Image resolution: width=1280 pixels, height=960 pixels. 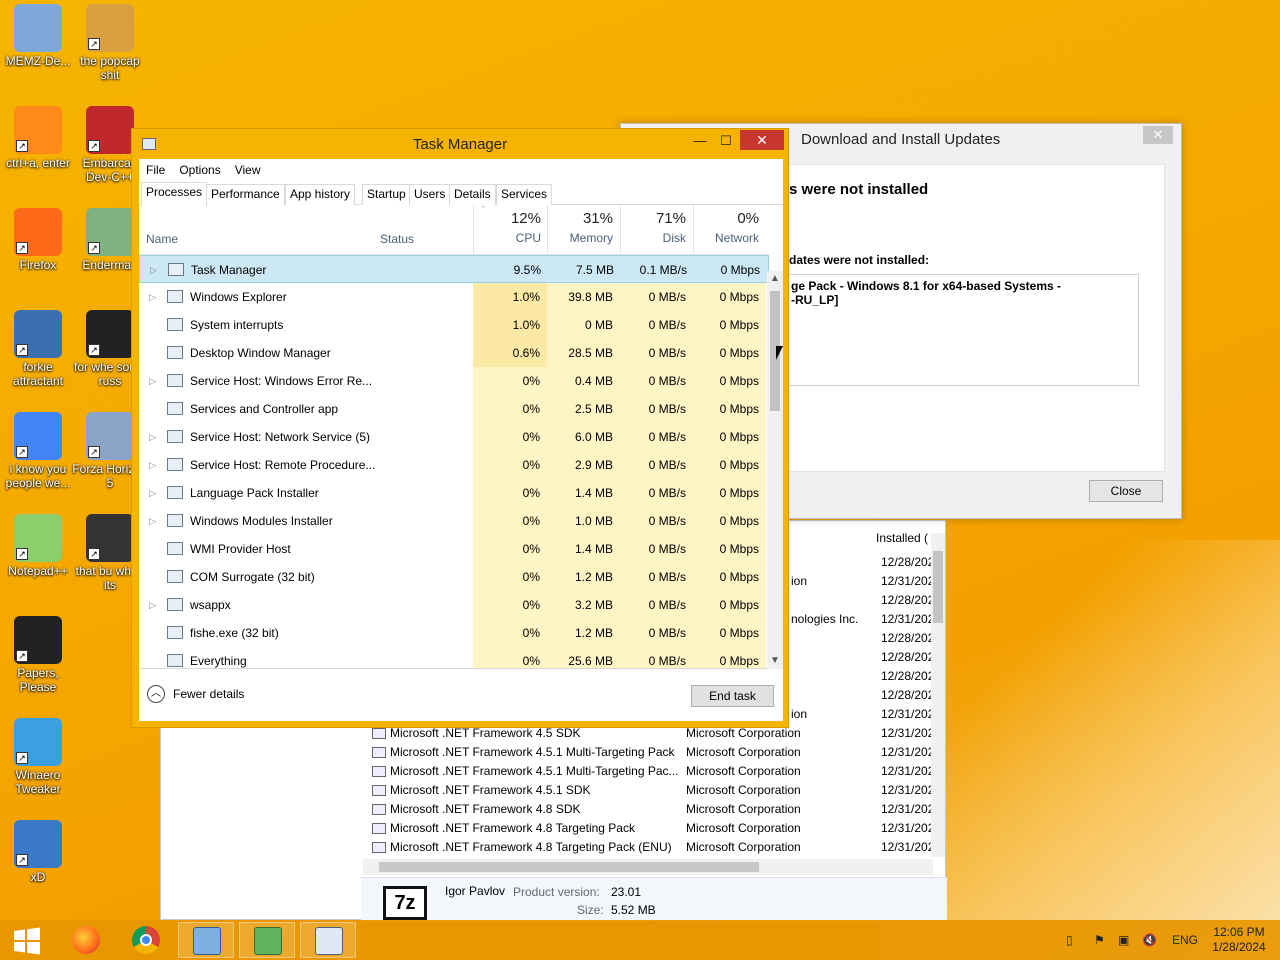 What do you see at coordinates (30, 940) in the screenshot?
I see `start-button` at bounding box center [30, 940].